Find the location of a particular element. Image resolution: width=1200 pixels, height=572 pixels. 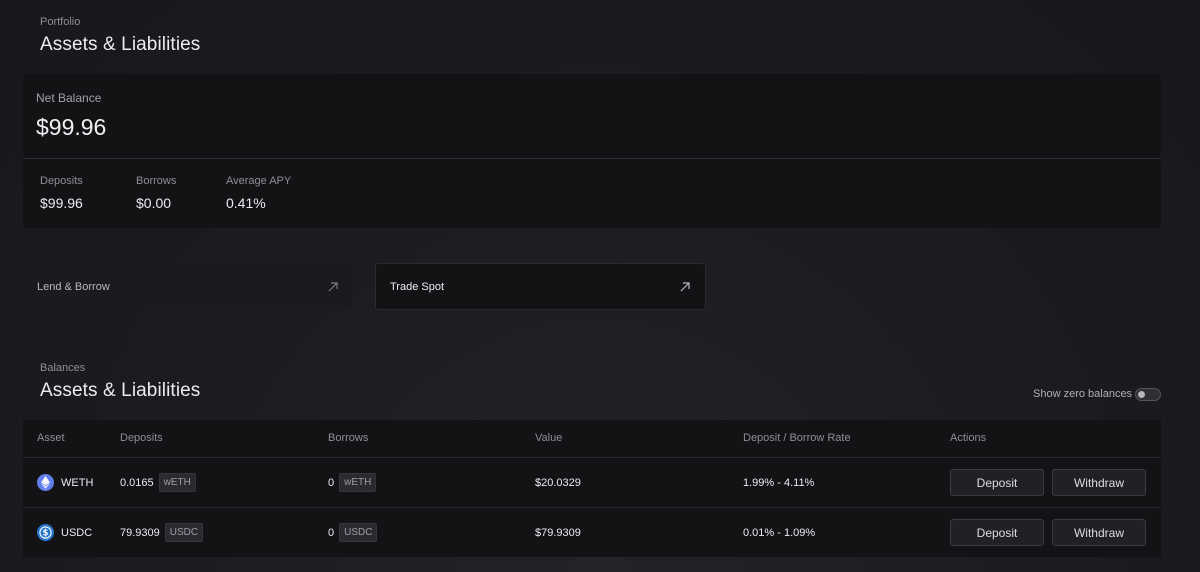

deposits-amount: 0.0165 is located at coordinates (137, 482).